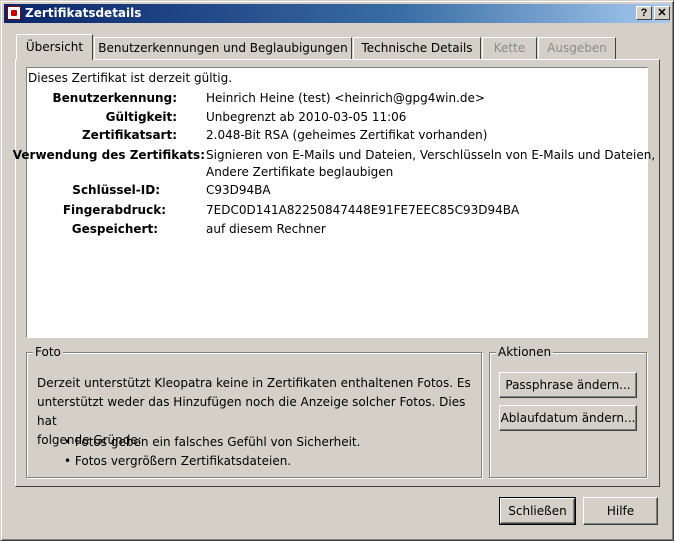  I want to click on stored-value: auf diesem Rechner, so click(266, 229).